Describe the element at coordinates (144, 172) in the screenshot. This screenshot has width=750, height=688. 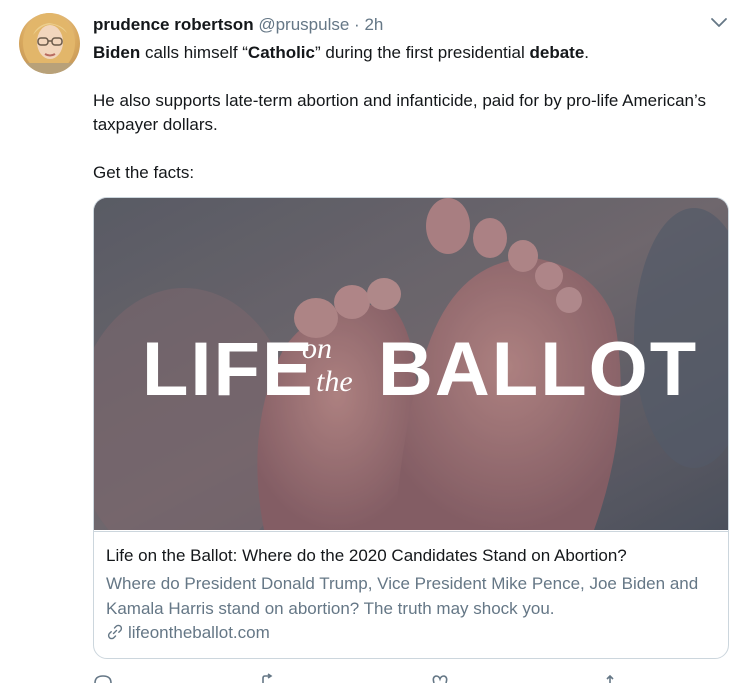
I see `tweet-text-line-3: Get the facts:` at that location.